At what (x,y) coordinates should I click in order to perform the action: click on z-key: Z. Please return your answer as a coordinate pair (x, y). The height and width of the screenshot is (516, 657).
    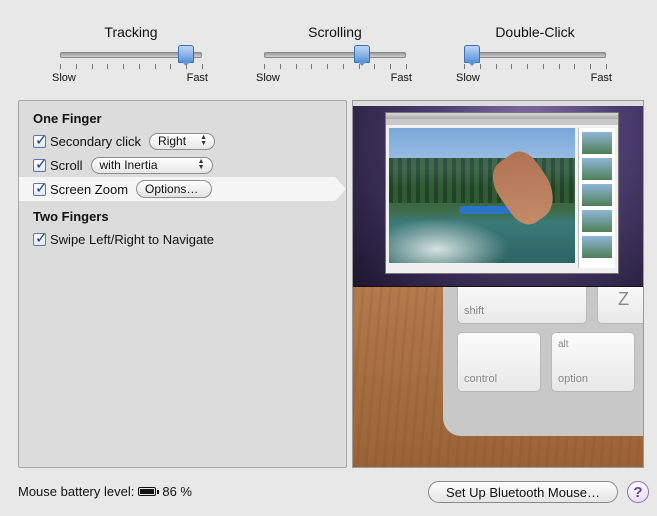
    Looking at the image, I should click on (620, 303).